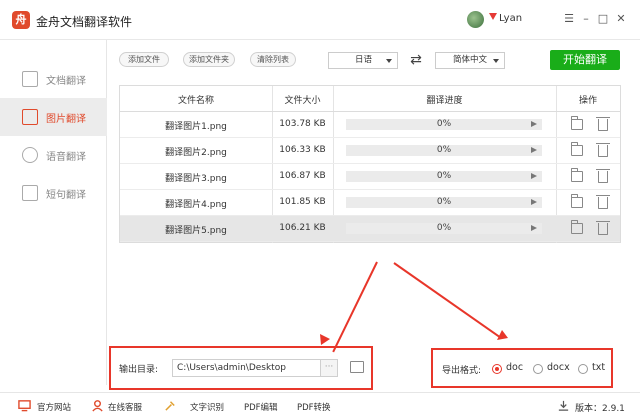  What do you see at coordinates (598, 367) in the screenshot?
I see `radio-txt-label: txt` at bounding box center [598, 367].